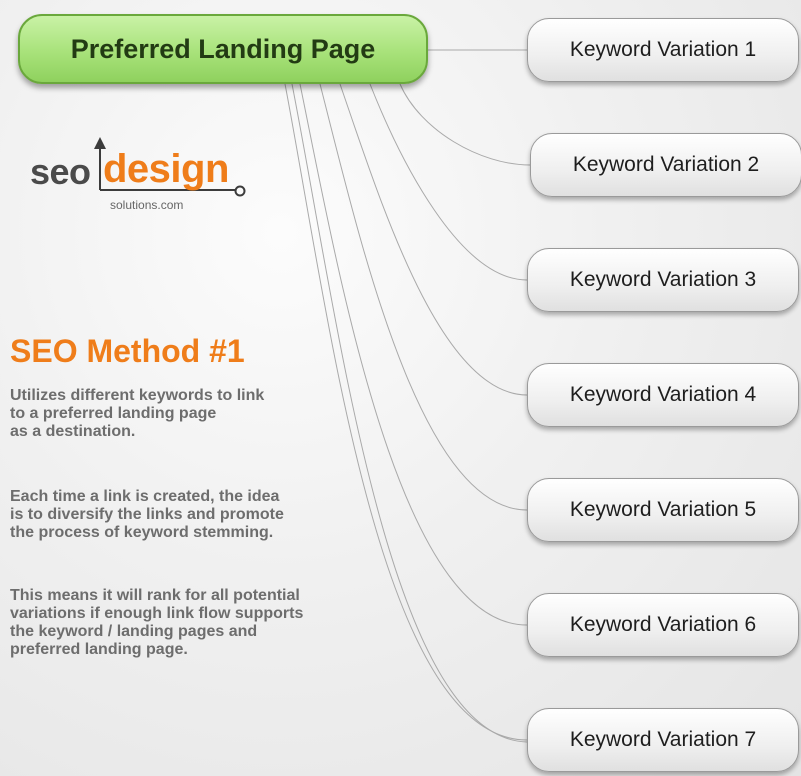 This screenshot has height=776, width=801. What do you see at coordinates (663, 510) in the screenshot?
I see `keyword-node-5: Keyword Variation 5` at bounding box center [663, 510].